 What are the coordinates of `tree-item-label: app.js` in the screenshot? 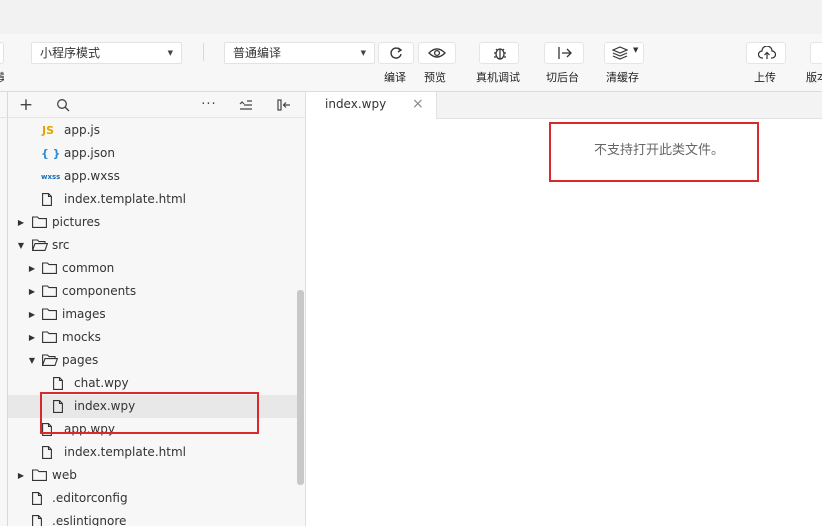 It's located at (82, 130).